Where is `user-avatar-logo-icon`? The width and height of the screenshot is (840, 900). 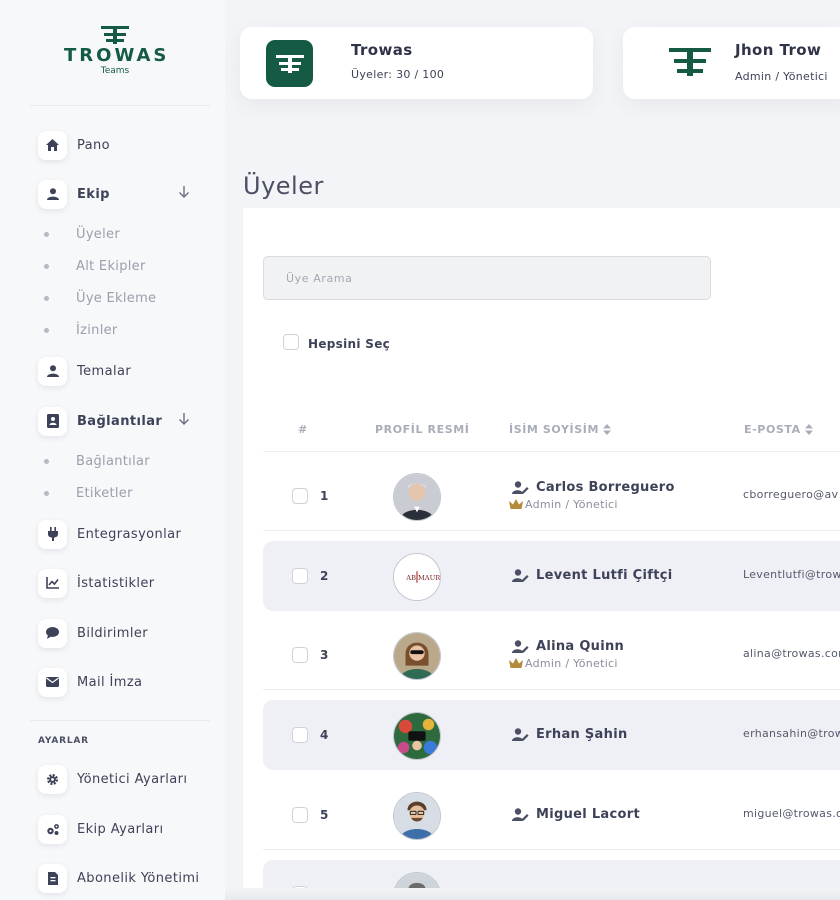
user-avatar-logo-icon is located at coordinates (690, 62).